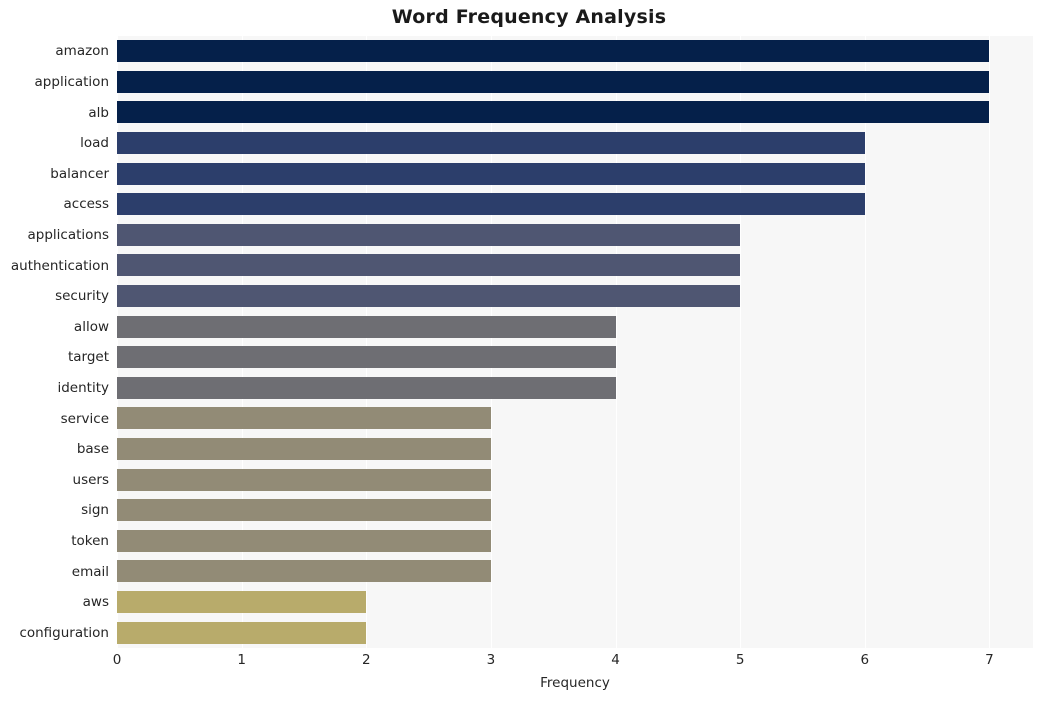 Image resolution: width=1058 pixels, height=701 pixels. Describe the element at coordinates (989, 660) in the screenshot. I see `x-tick-label: 7` at that location.